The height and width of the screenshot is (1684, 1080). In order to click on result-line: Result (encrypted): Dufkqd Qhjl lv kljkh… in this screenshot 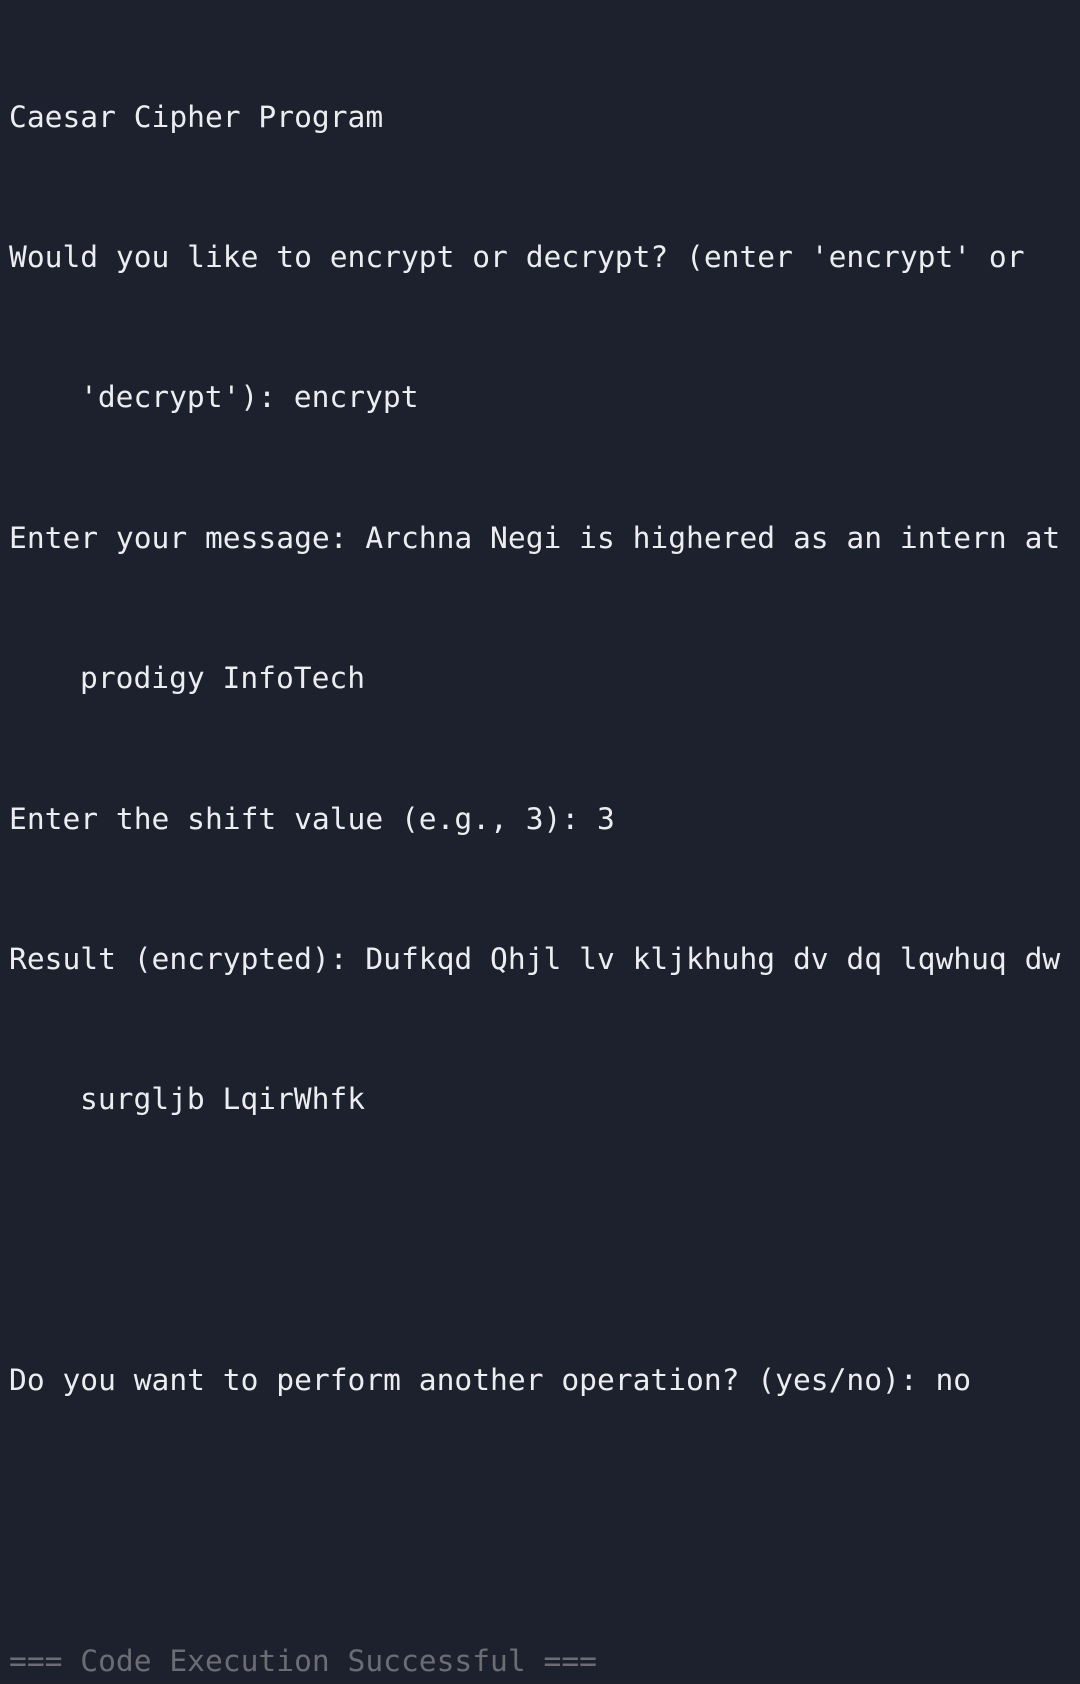, I will do `click(535, 958)`.